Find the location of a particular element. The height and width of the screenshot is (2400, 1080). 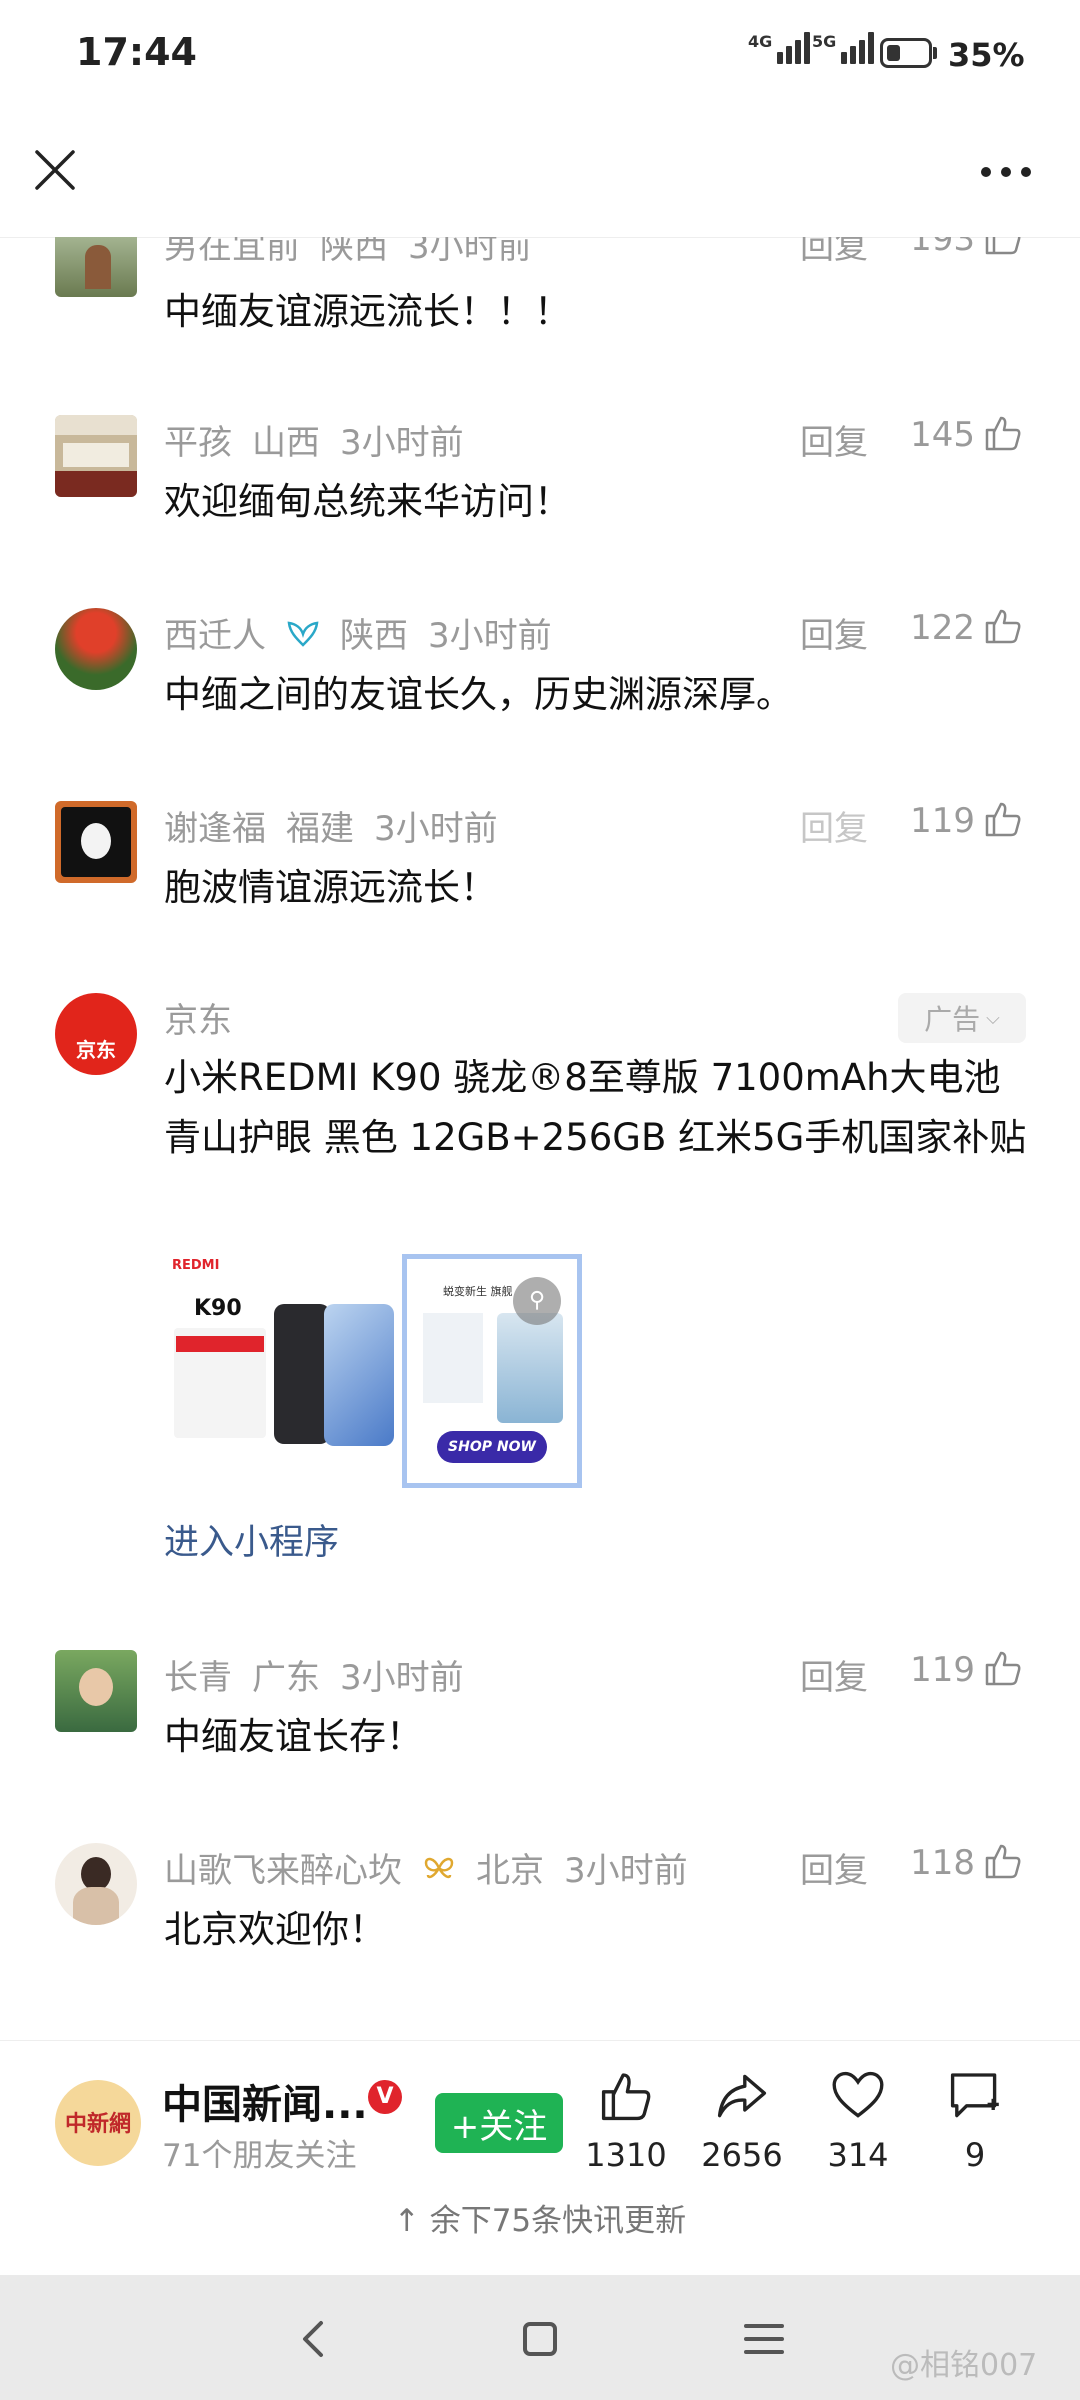

update-notice: ↑ 余下75条快讯更新 is located at coordinates (540, 2225).